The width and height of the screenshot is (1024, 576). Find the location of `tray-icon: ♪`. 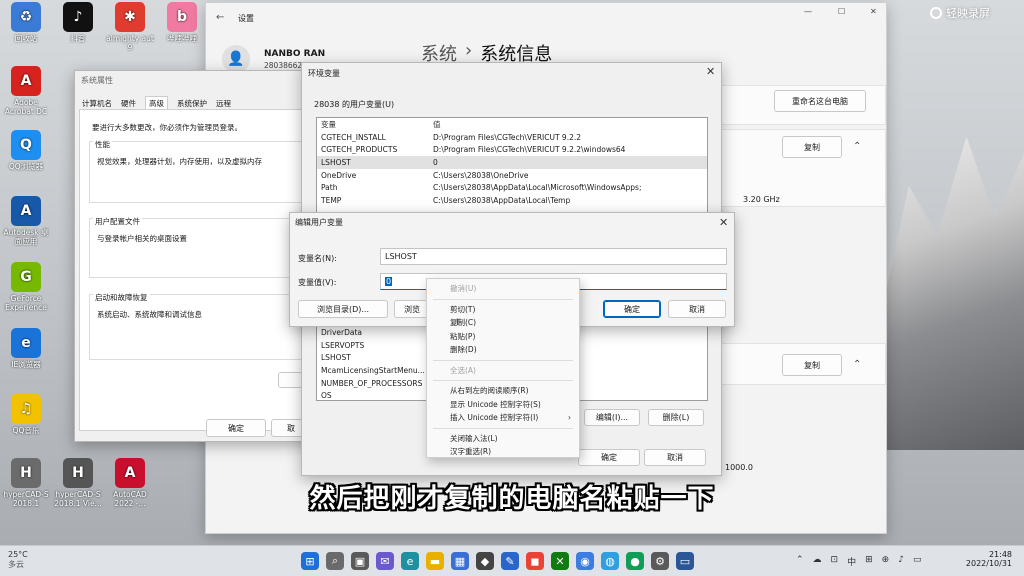

tray-icon: ♪ is located at coordinates (901, 561).